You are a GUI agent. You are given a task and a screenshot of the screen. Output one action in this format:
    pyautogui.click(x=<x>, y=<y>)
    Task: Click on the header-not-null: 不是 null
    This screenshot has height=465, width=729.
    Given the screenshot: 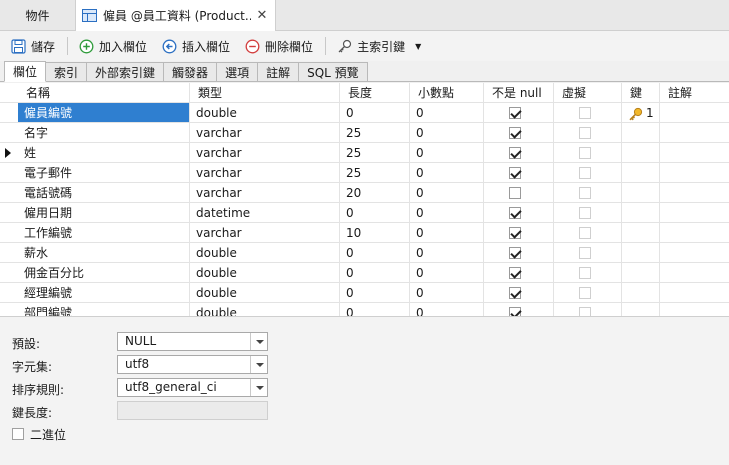 What is the action you would take?
    pyautogui.click(x=519, y=93)
    